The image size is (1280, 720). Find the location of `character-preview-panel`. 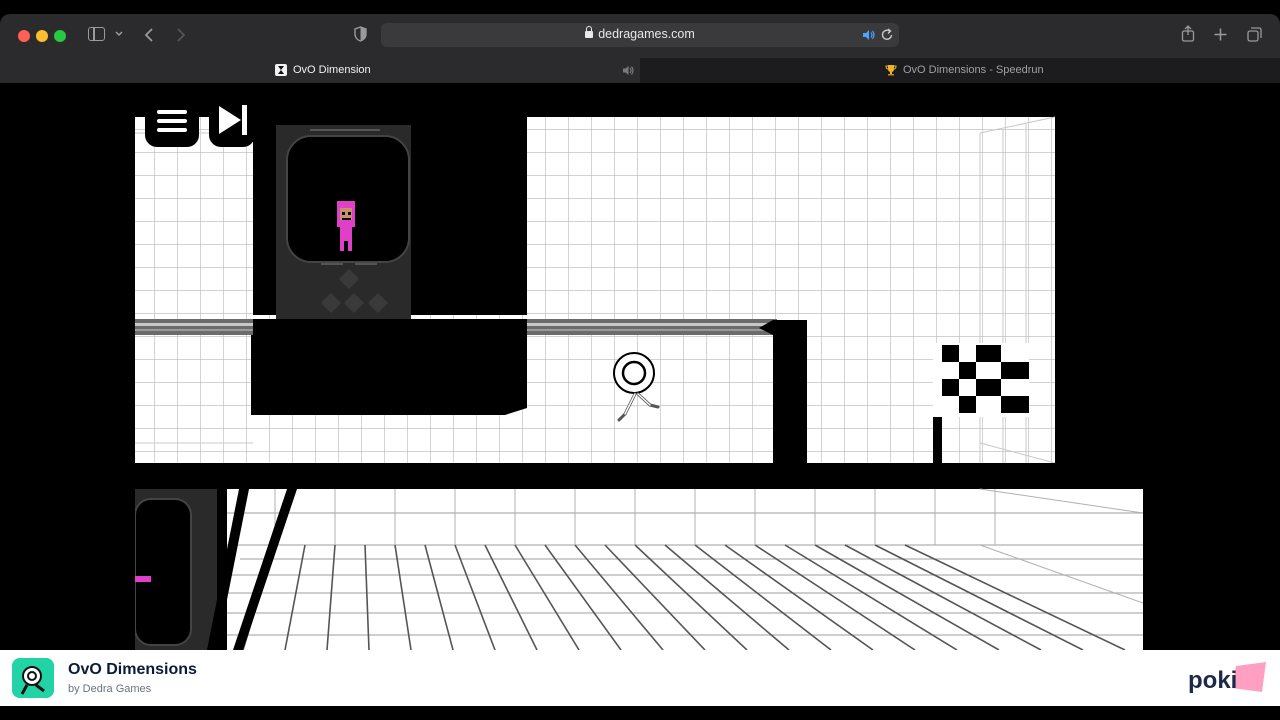

character-preview-panel is located at coordinates (343, 222).